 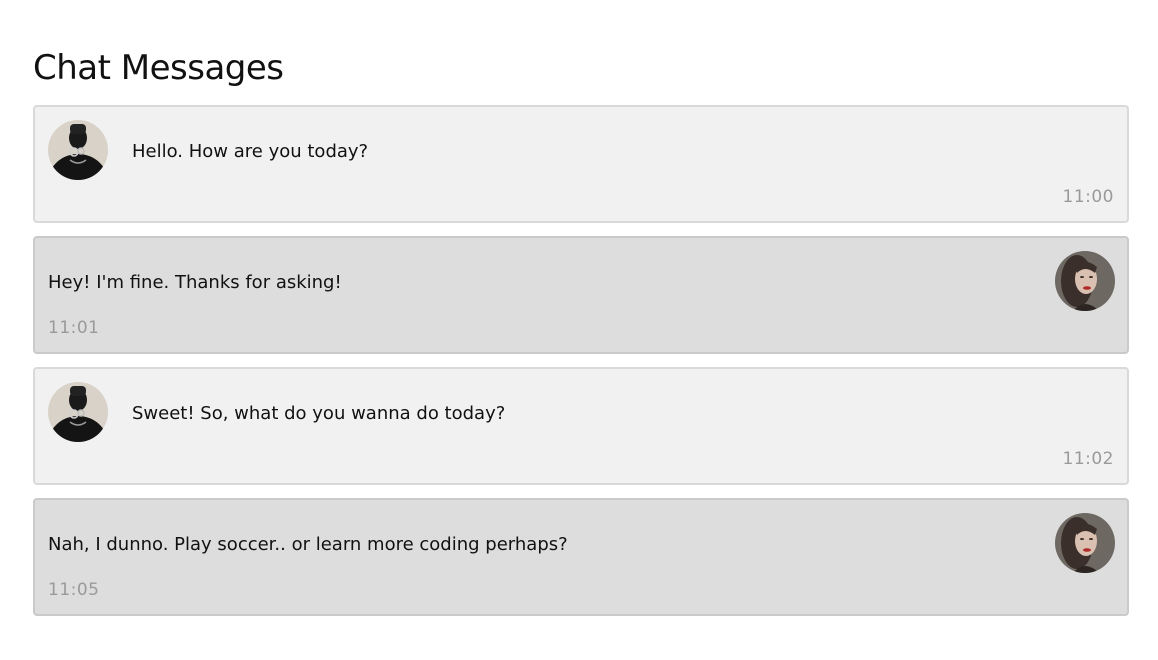 What do you see at coordinates (74, 590) in the screenshot?
I see `message-time: 11:05` at bounding box center [74, 590].